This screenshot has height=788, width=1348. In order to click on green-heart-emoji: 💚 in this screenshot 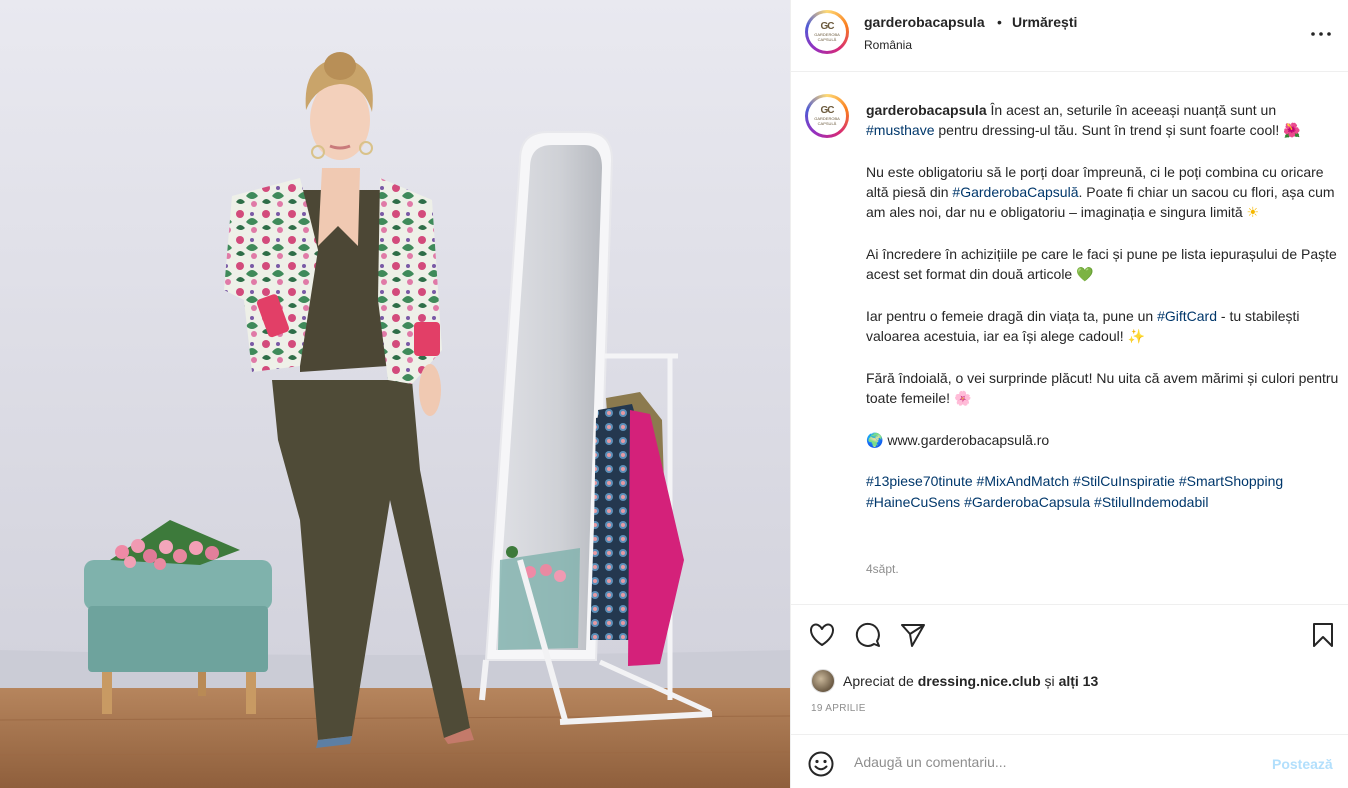, I will do `click(1085, 275)`.